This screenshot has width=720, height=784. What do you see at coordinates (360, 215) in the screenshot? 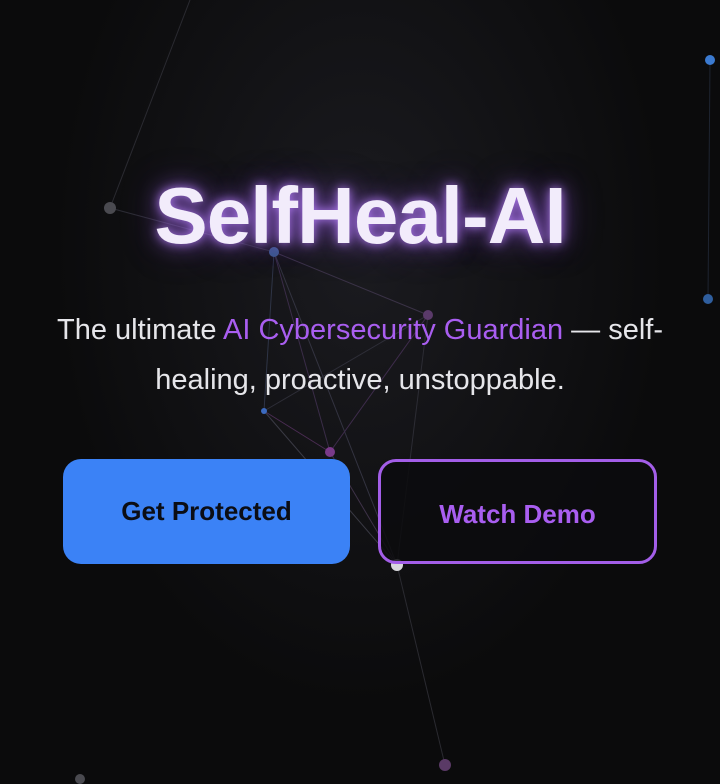
I see `hero-title: SelfHeal-AI` at bounding box center [360, 215].